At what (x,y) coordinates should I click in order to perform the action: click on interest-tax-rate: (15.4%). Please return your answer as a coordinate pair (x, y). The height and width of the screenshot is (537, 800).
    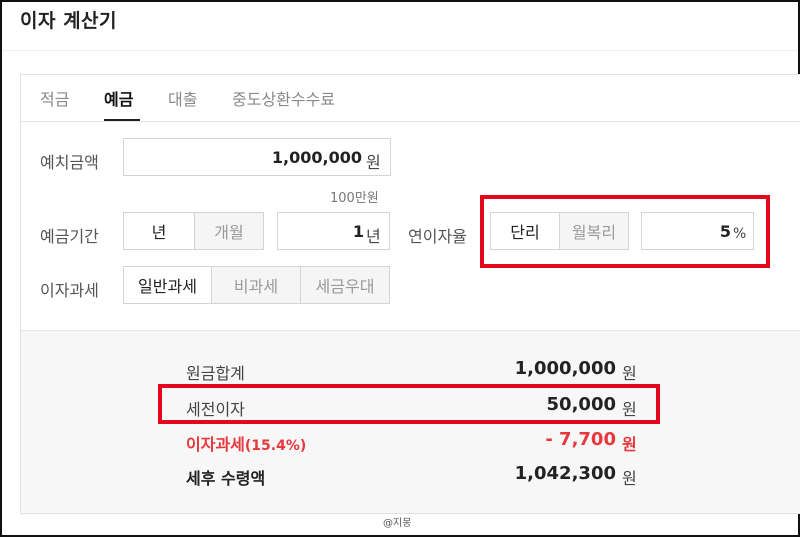
    Looking at the image, I should click on (275, 446).